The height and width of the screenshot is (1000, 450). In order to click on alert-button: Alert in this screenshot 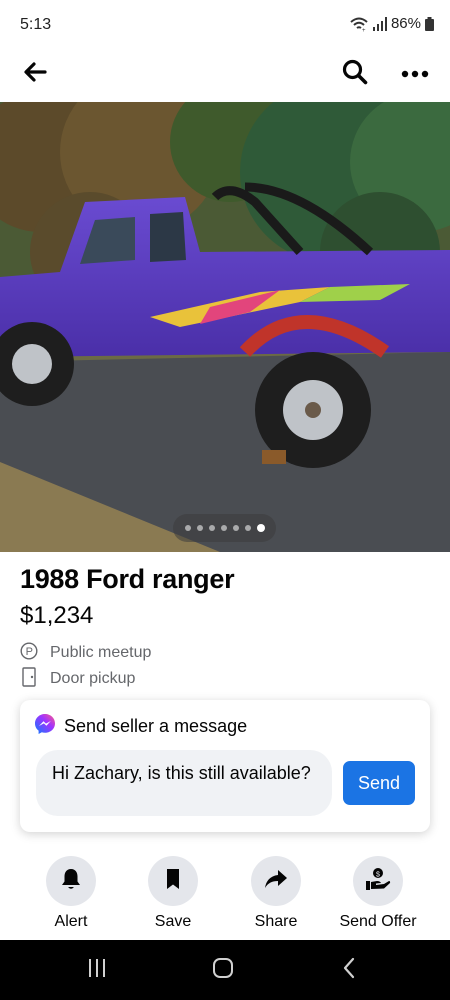, I will do `click(71, 893)`.